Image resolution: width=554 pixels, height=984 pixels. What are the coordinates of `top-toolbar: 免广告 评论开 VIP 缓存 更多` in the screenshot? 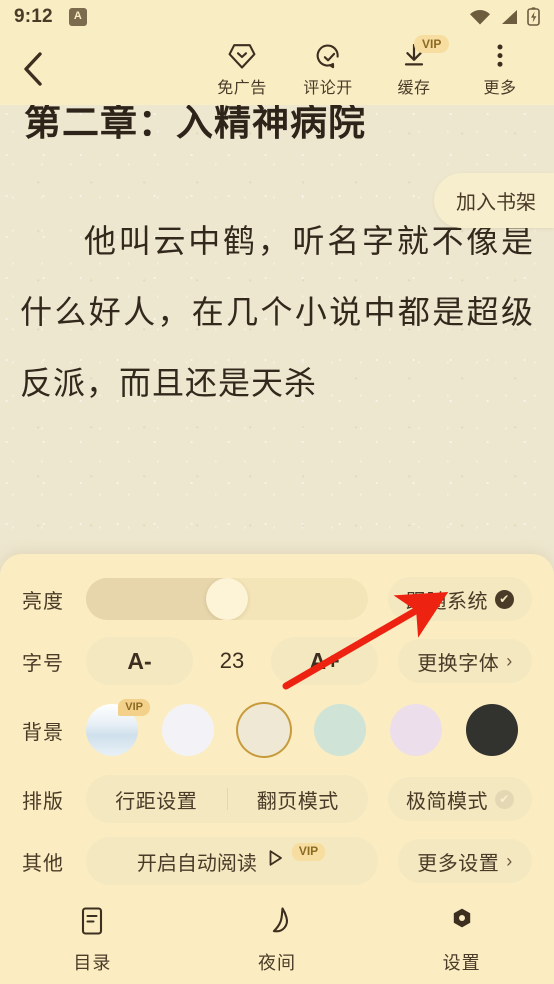 It's located at (277, 69).